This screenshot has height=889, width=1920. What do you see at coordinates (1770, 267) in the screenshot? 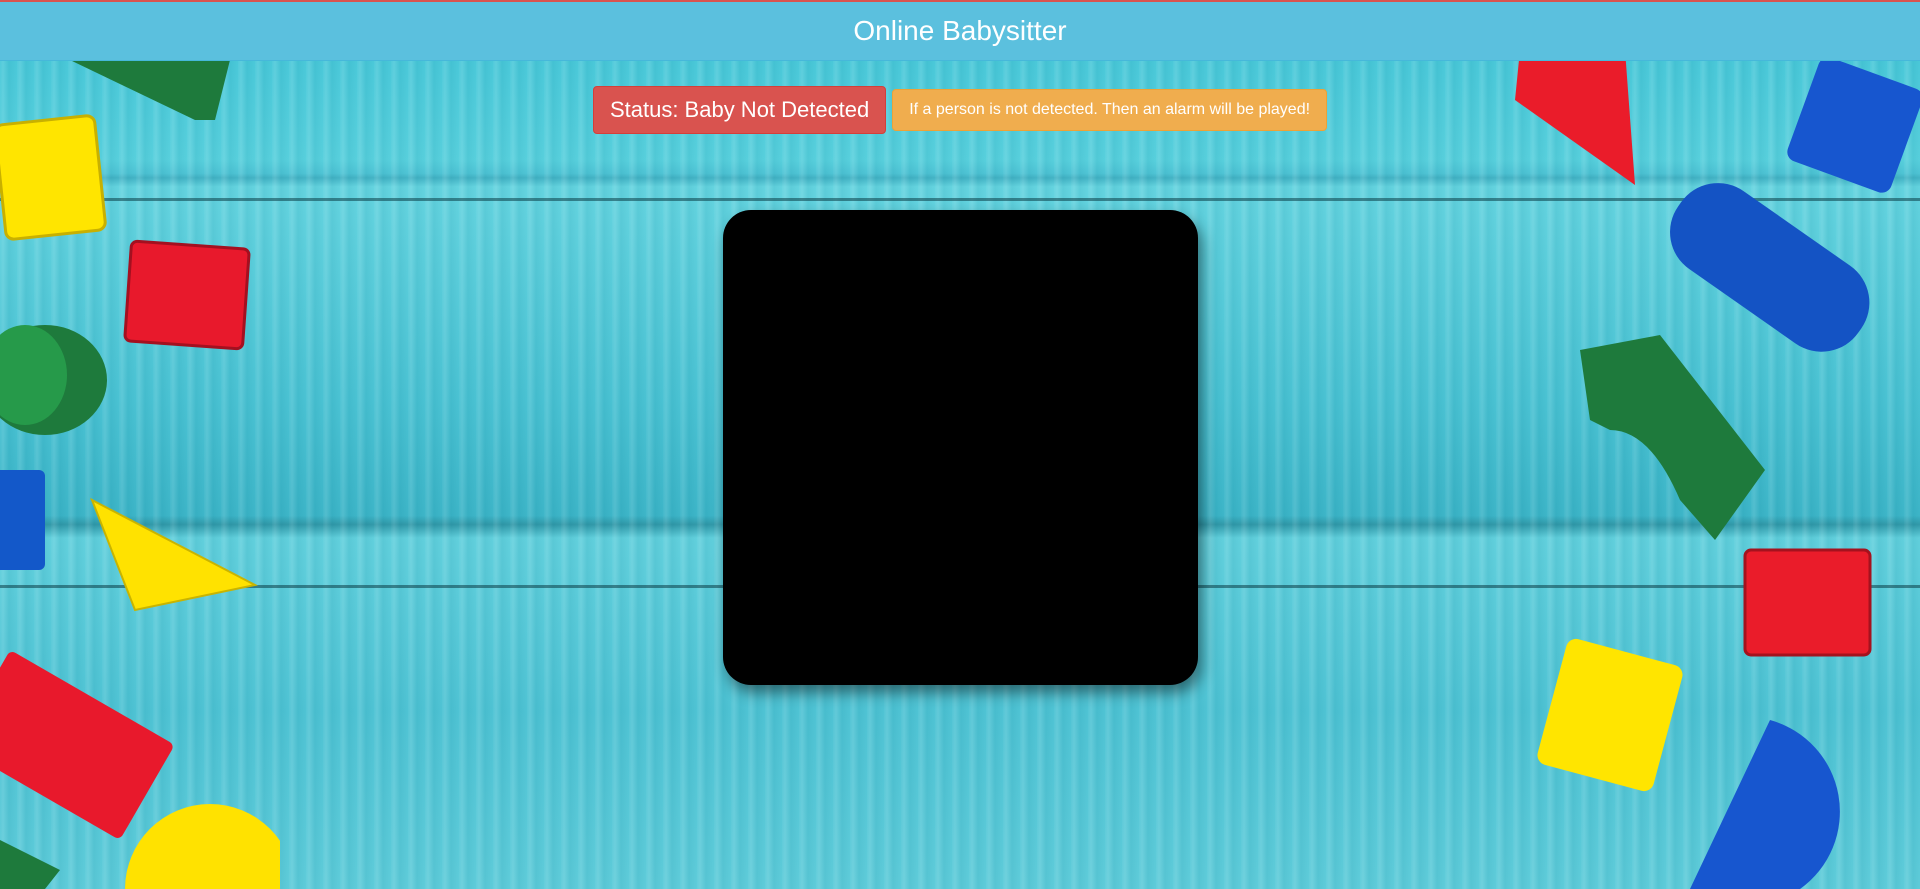
I see `blue-cylinder` at bounding box center [1770, 267].